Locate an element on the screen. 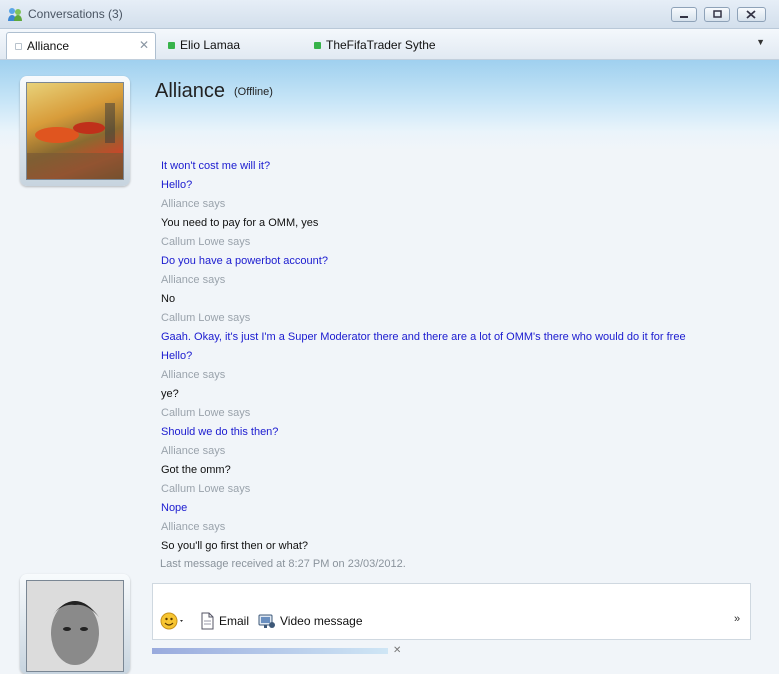  compose-toolbar: Email Video message is located at coordinates (266, 621).